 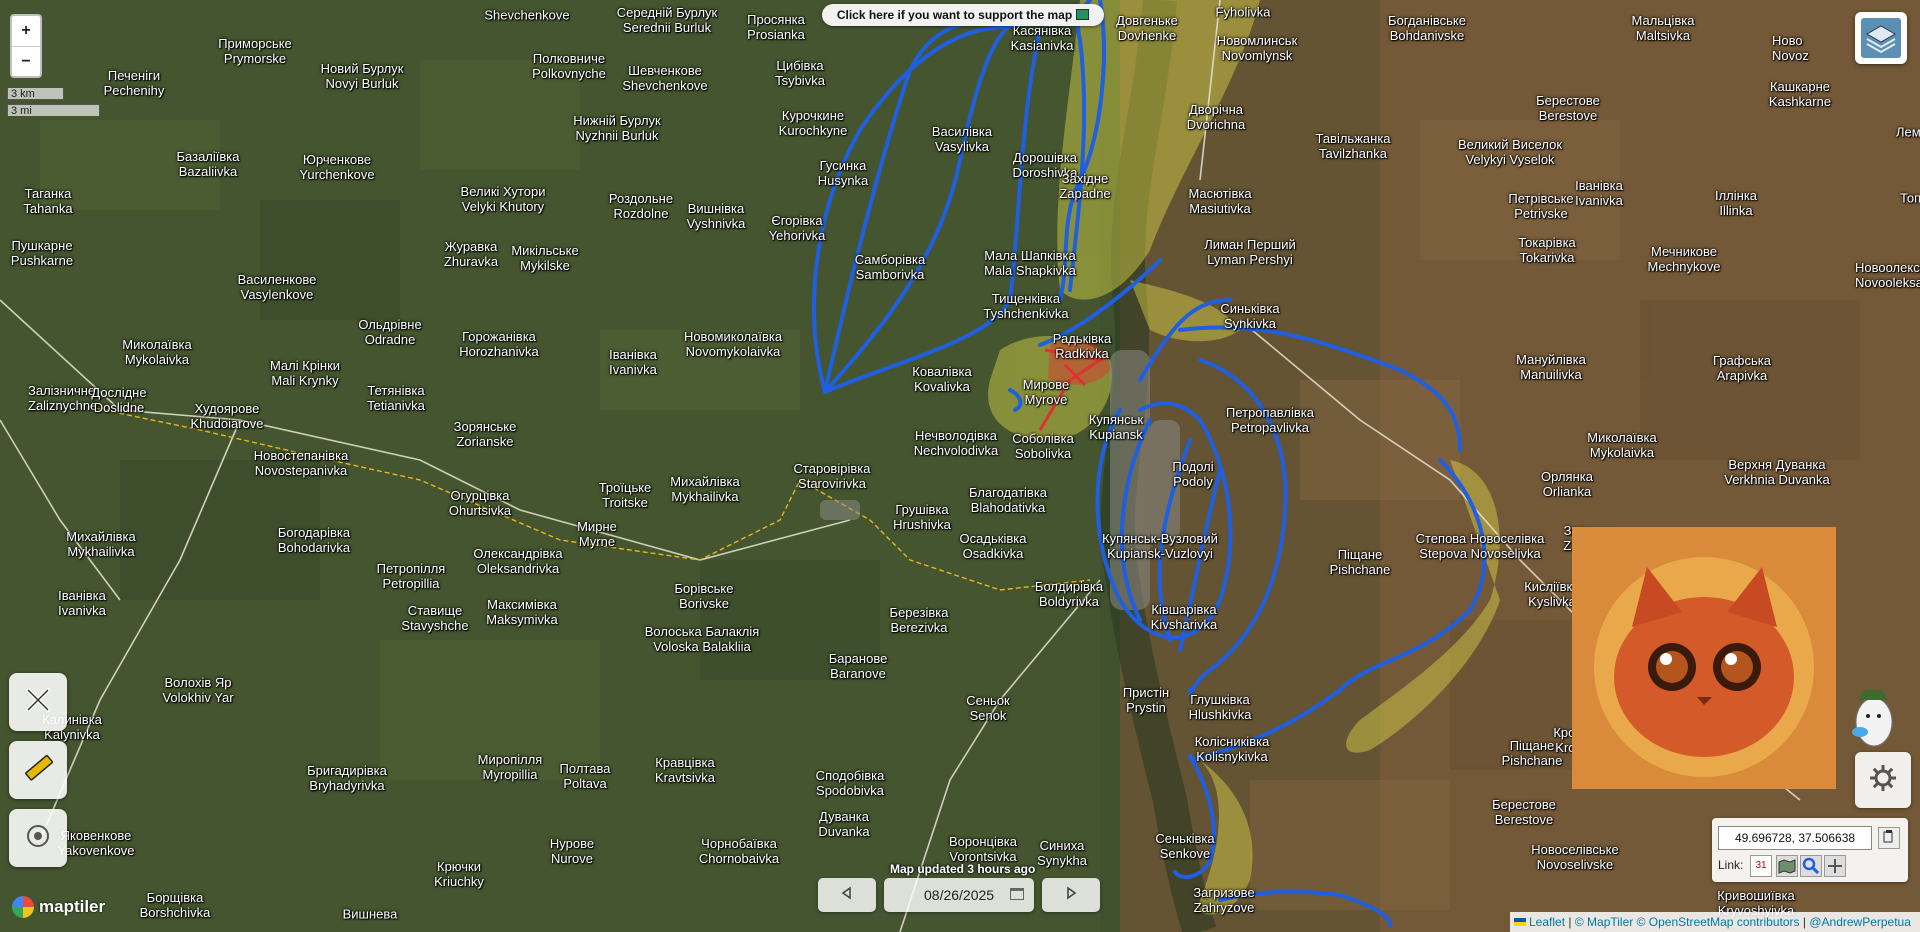 What do you see at coordinates (1604, 922) in the screenshot?
I see `maptiler-link: © MapTiler` at bounding box center [1604, 922].